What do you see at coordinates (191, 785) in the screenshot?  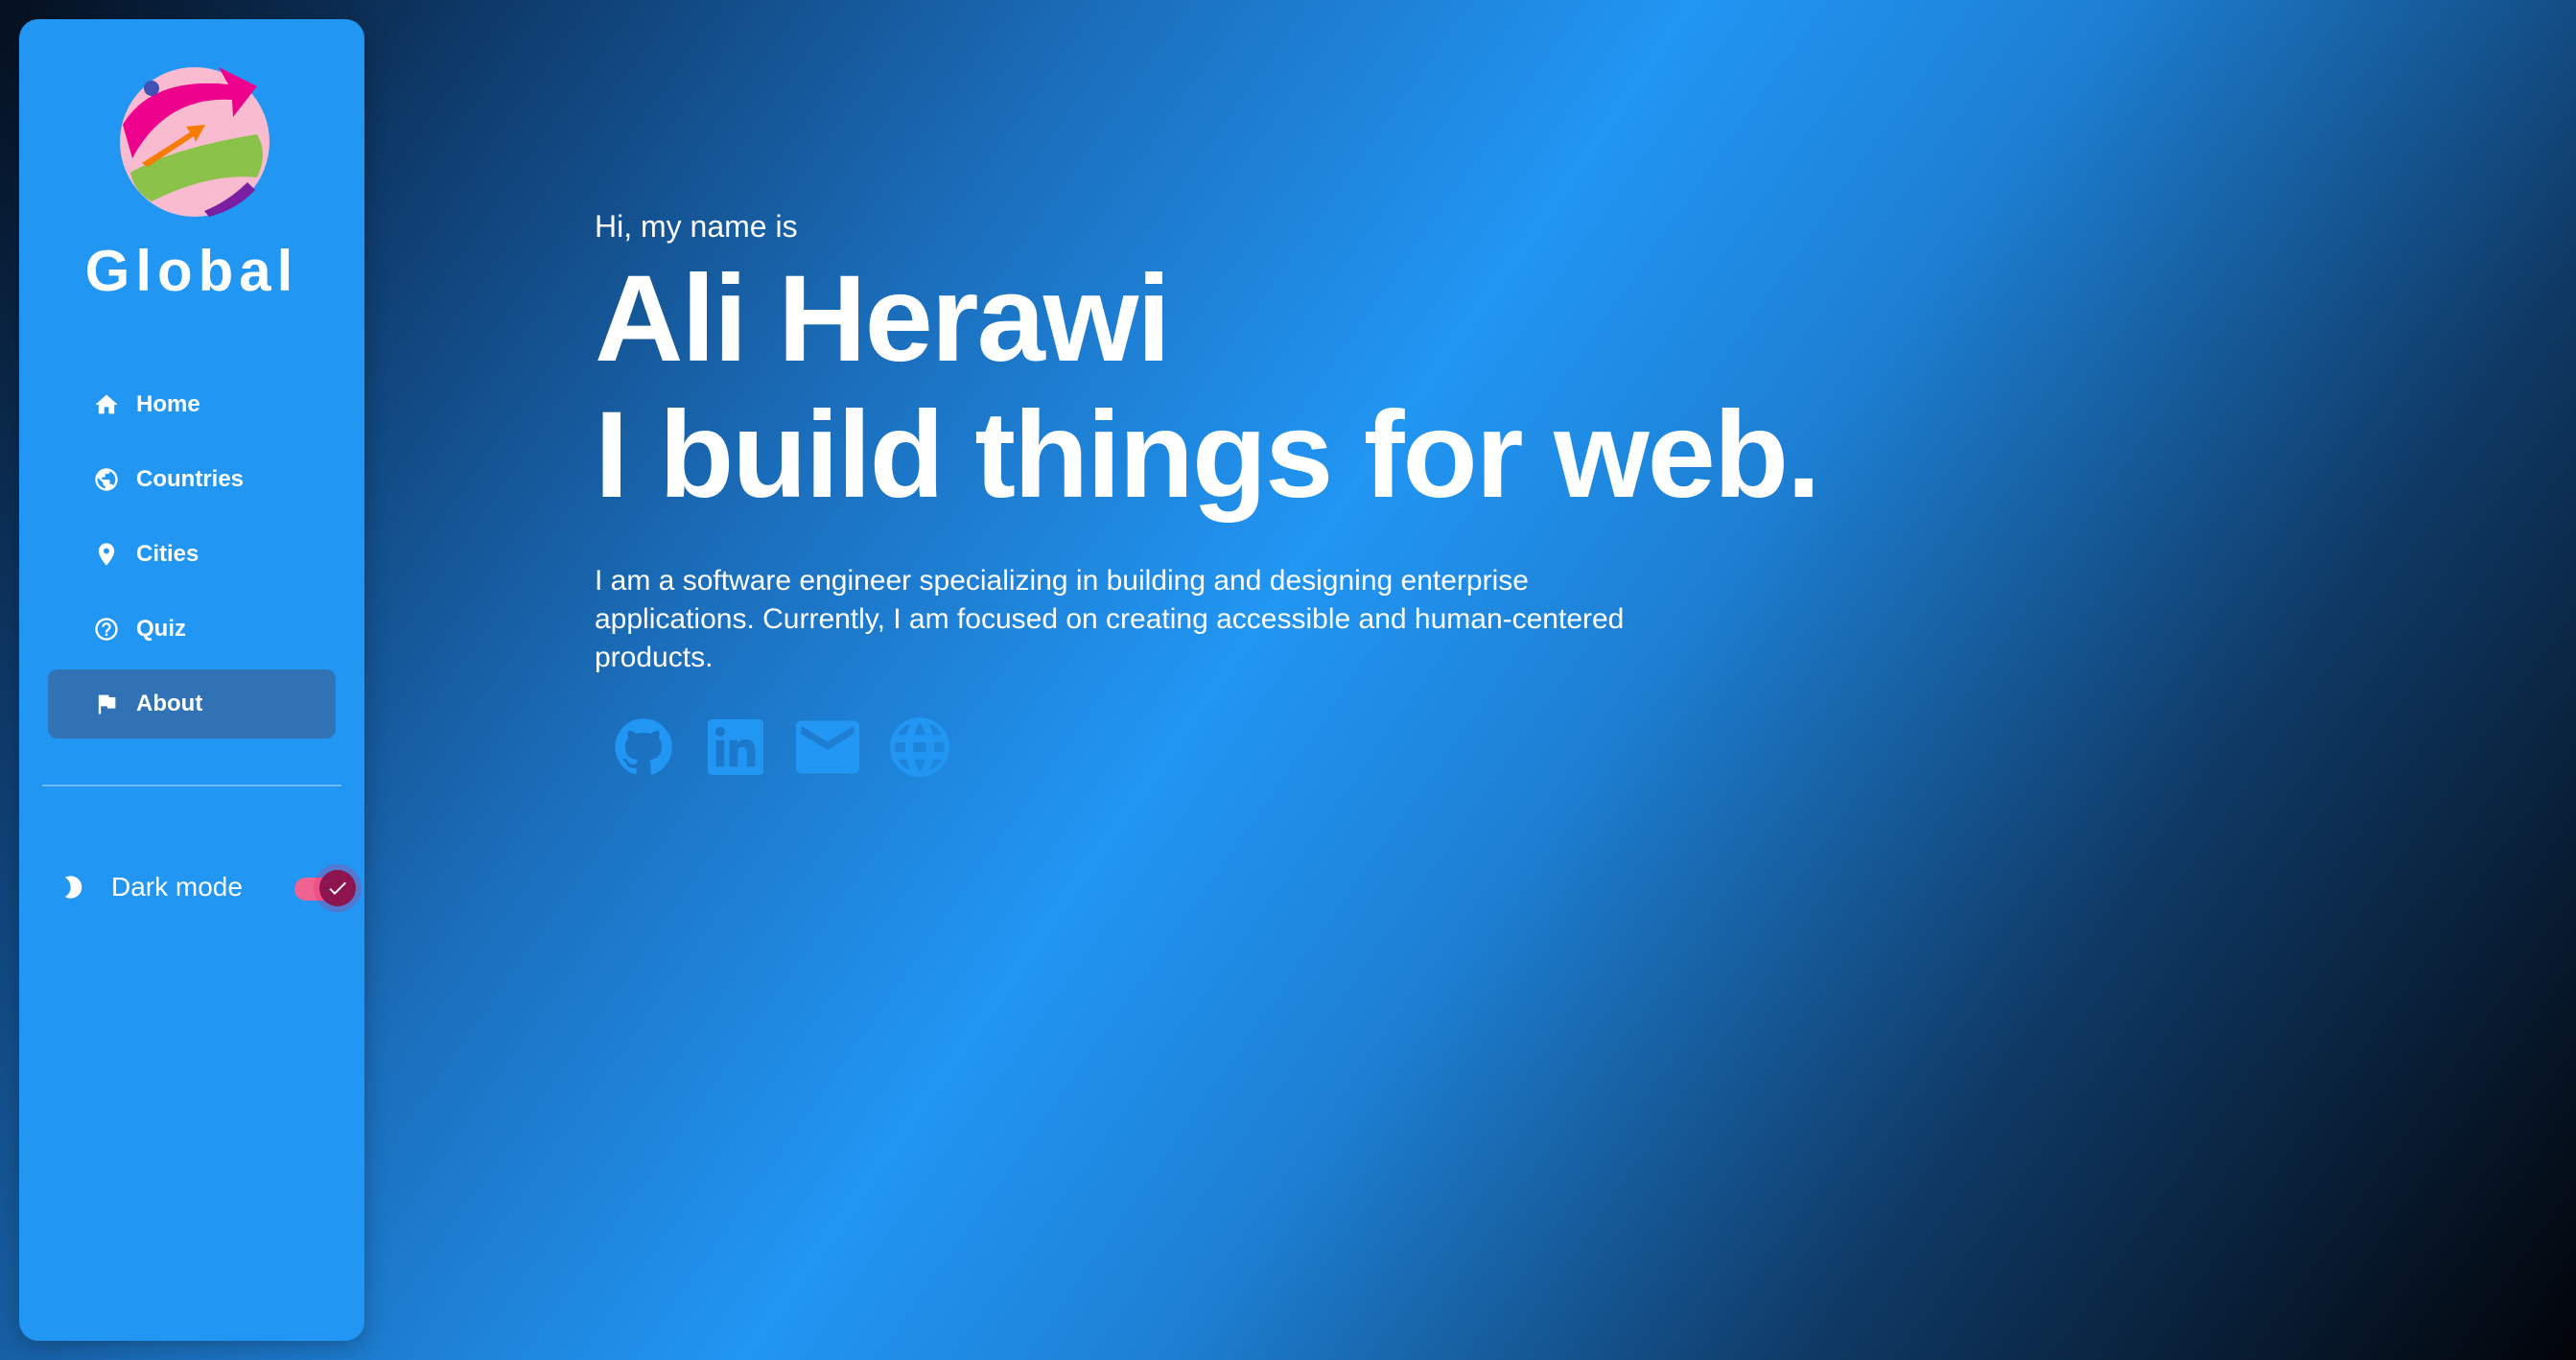 I see `sidebar-divider` at bounding box center [191, 785].